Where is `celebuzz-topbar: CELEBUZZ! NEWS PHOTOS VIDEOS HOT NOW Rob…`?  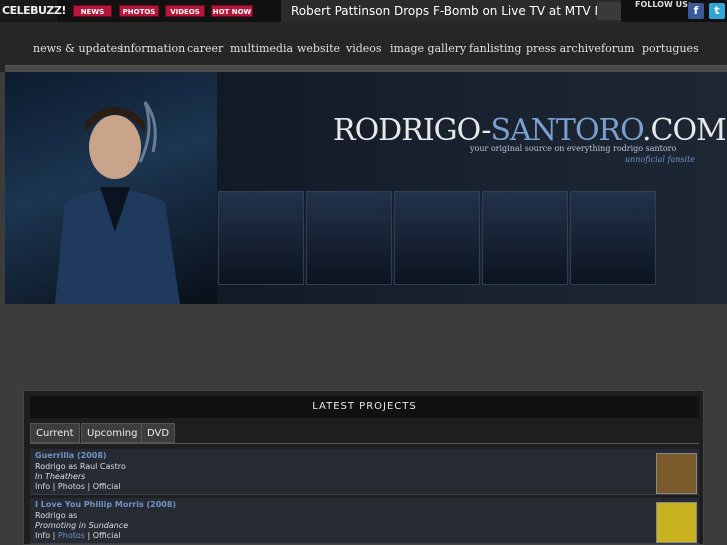 celebuzz-topbar: CELEBUZZ! NEWS PHOTOS VIDEOS HOT NOW Rob… is located at coordinates (363, 11).